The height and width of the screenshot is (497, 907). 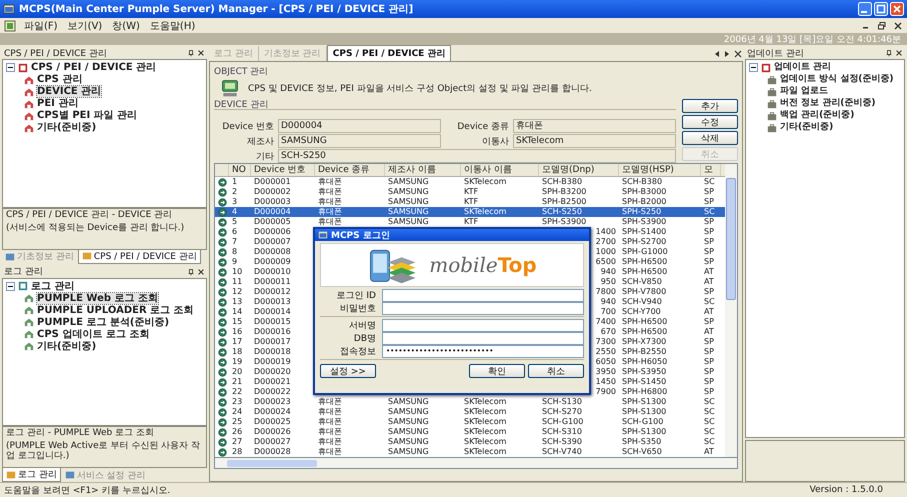 What do you see at coordinates (606, 381) in the screenshot?
I see `table-cell: 1450` at bounding box center [606, 381].